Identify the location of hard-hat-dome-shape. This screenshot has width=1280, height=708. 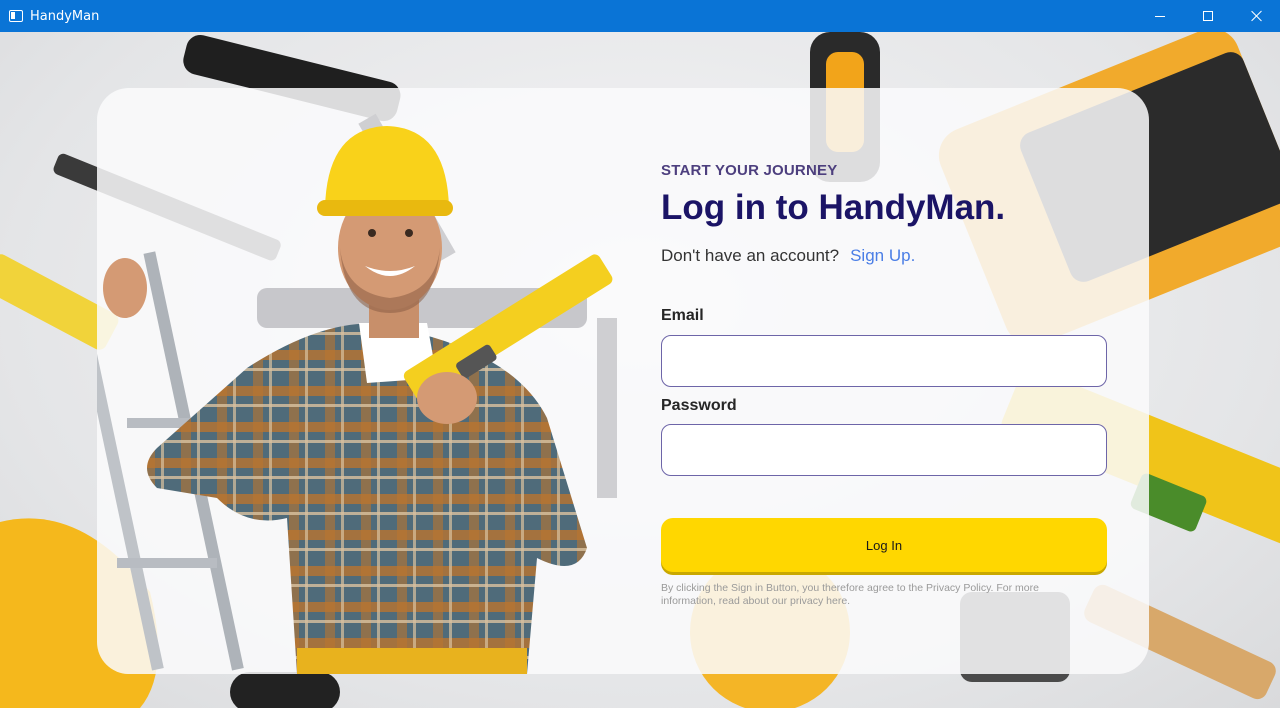
(387, 167).